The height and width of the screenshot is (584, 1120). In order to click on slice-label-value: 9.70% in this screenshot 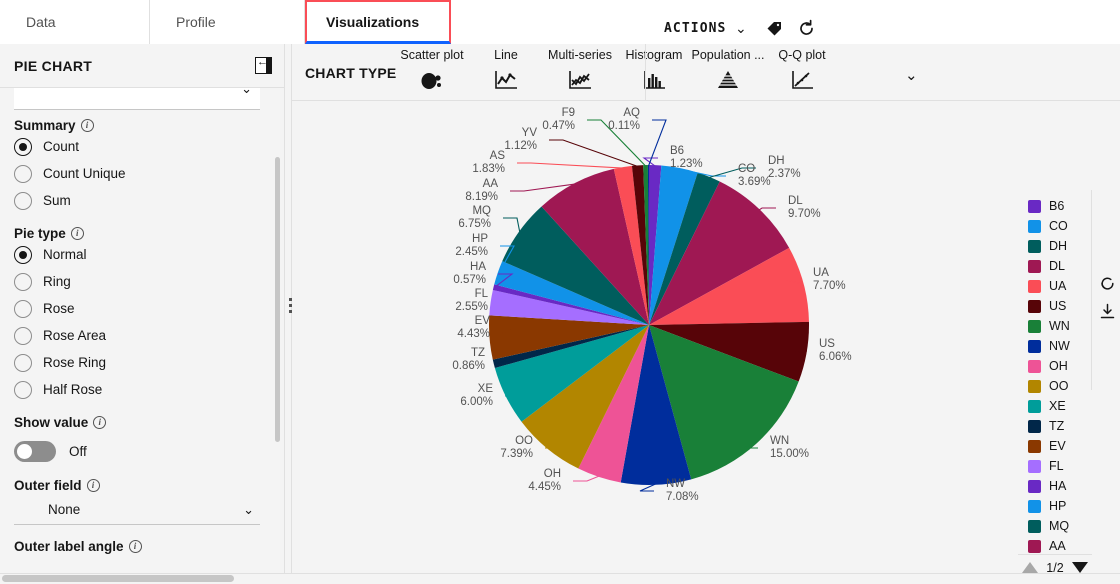, I will do `click(804, 214)`.